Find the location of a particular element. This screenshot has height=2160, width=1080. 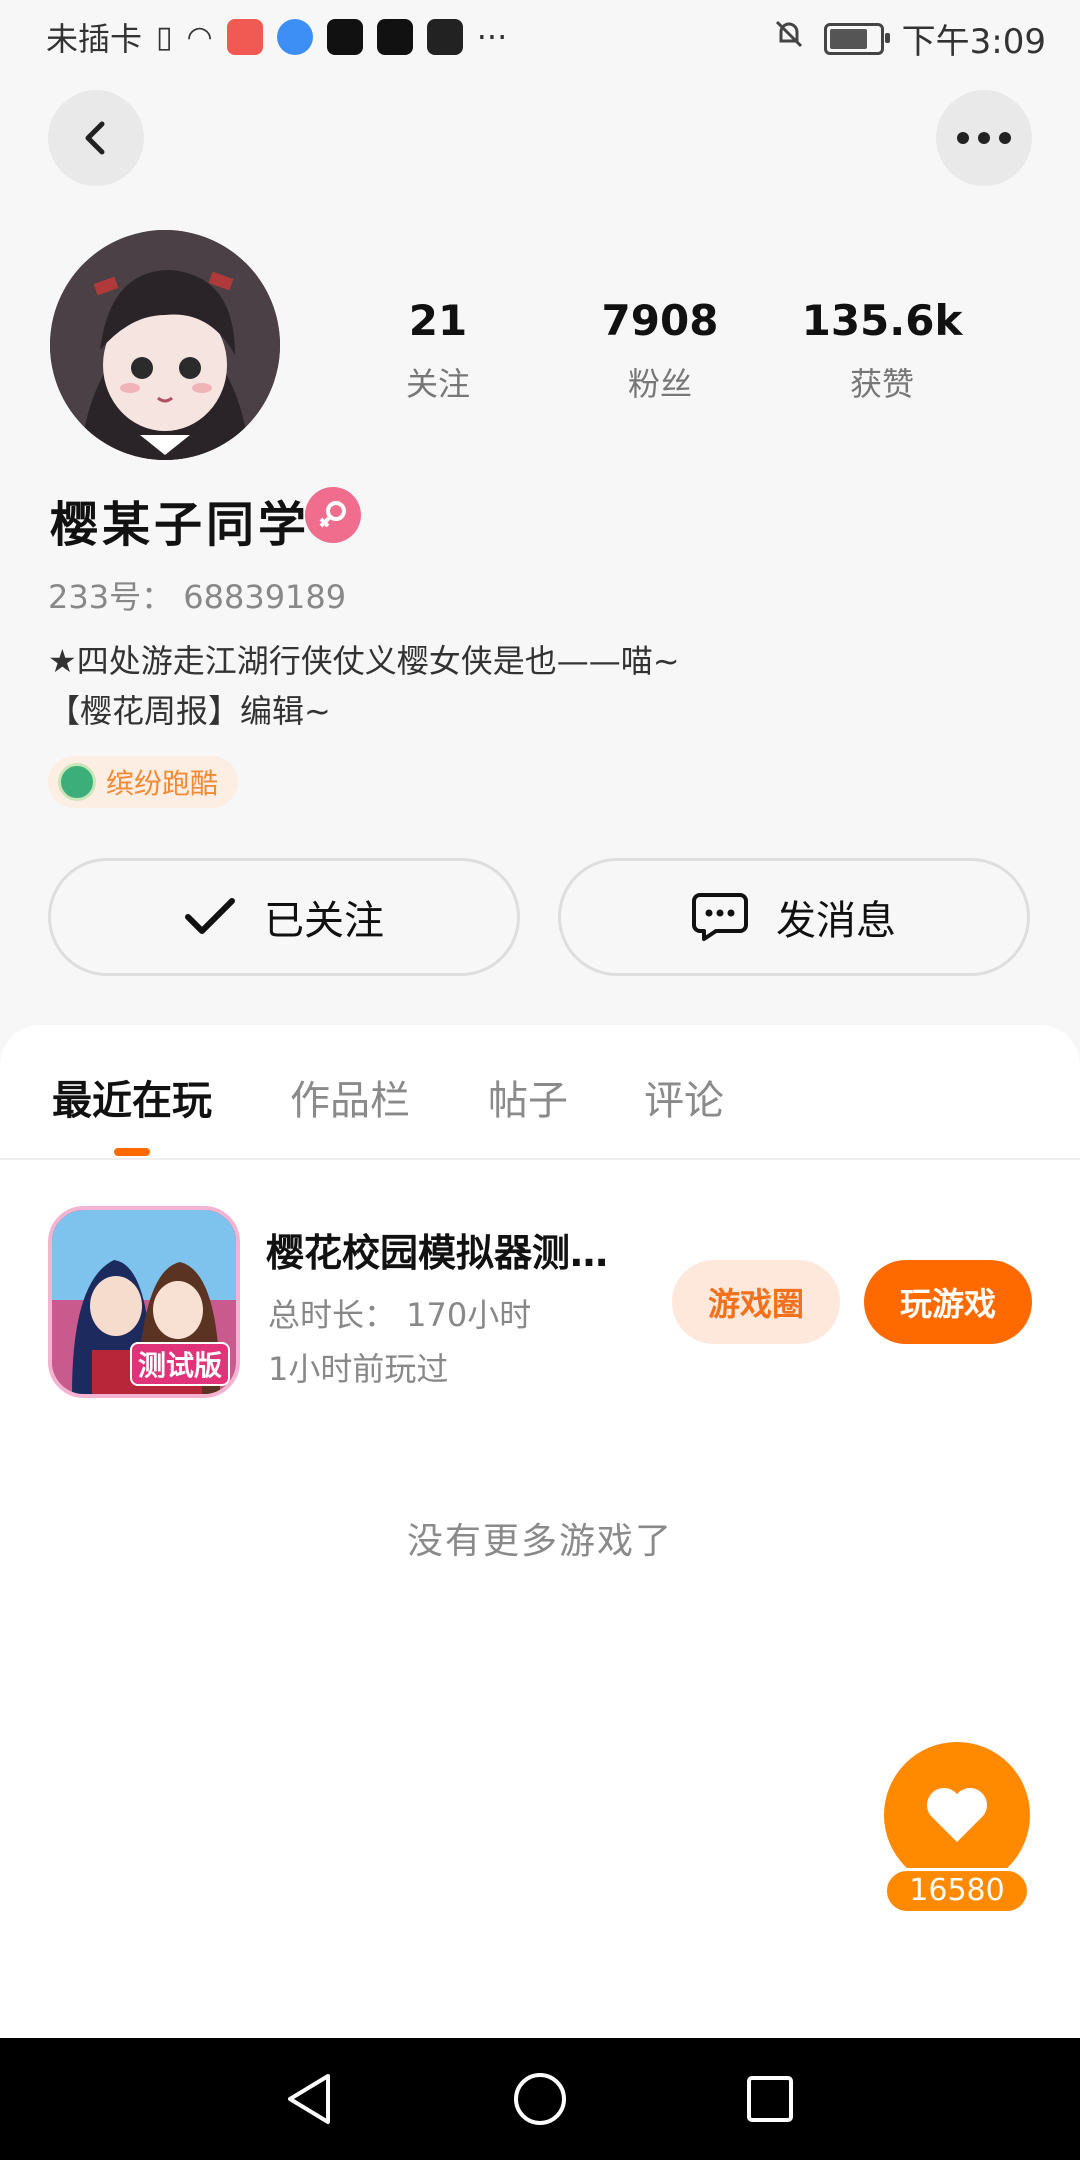

browser-notification-icon is located at coordinates (294, 37).